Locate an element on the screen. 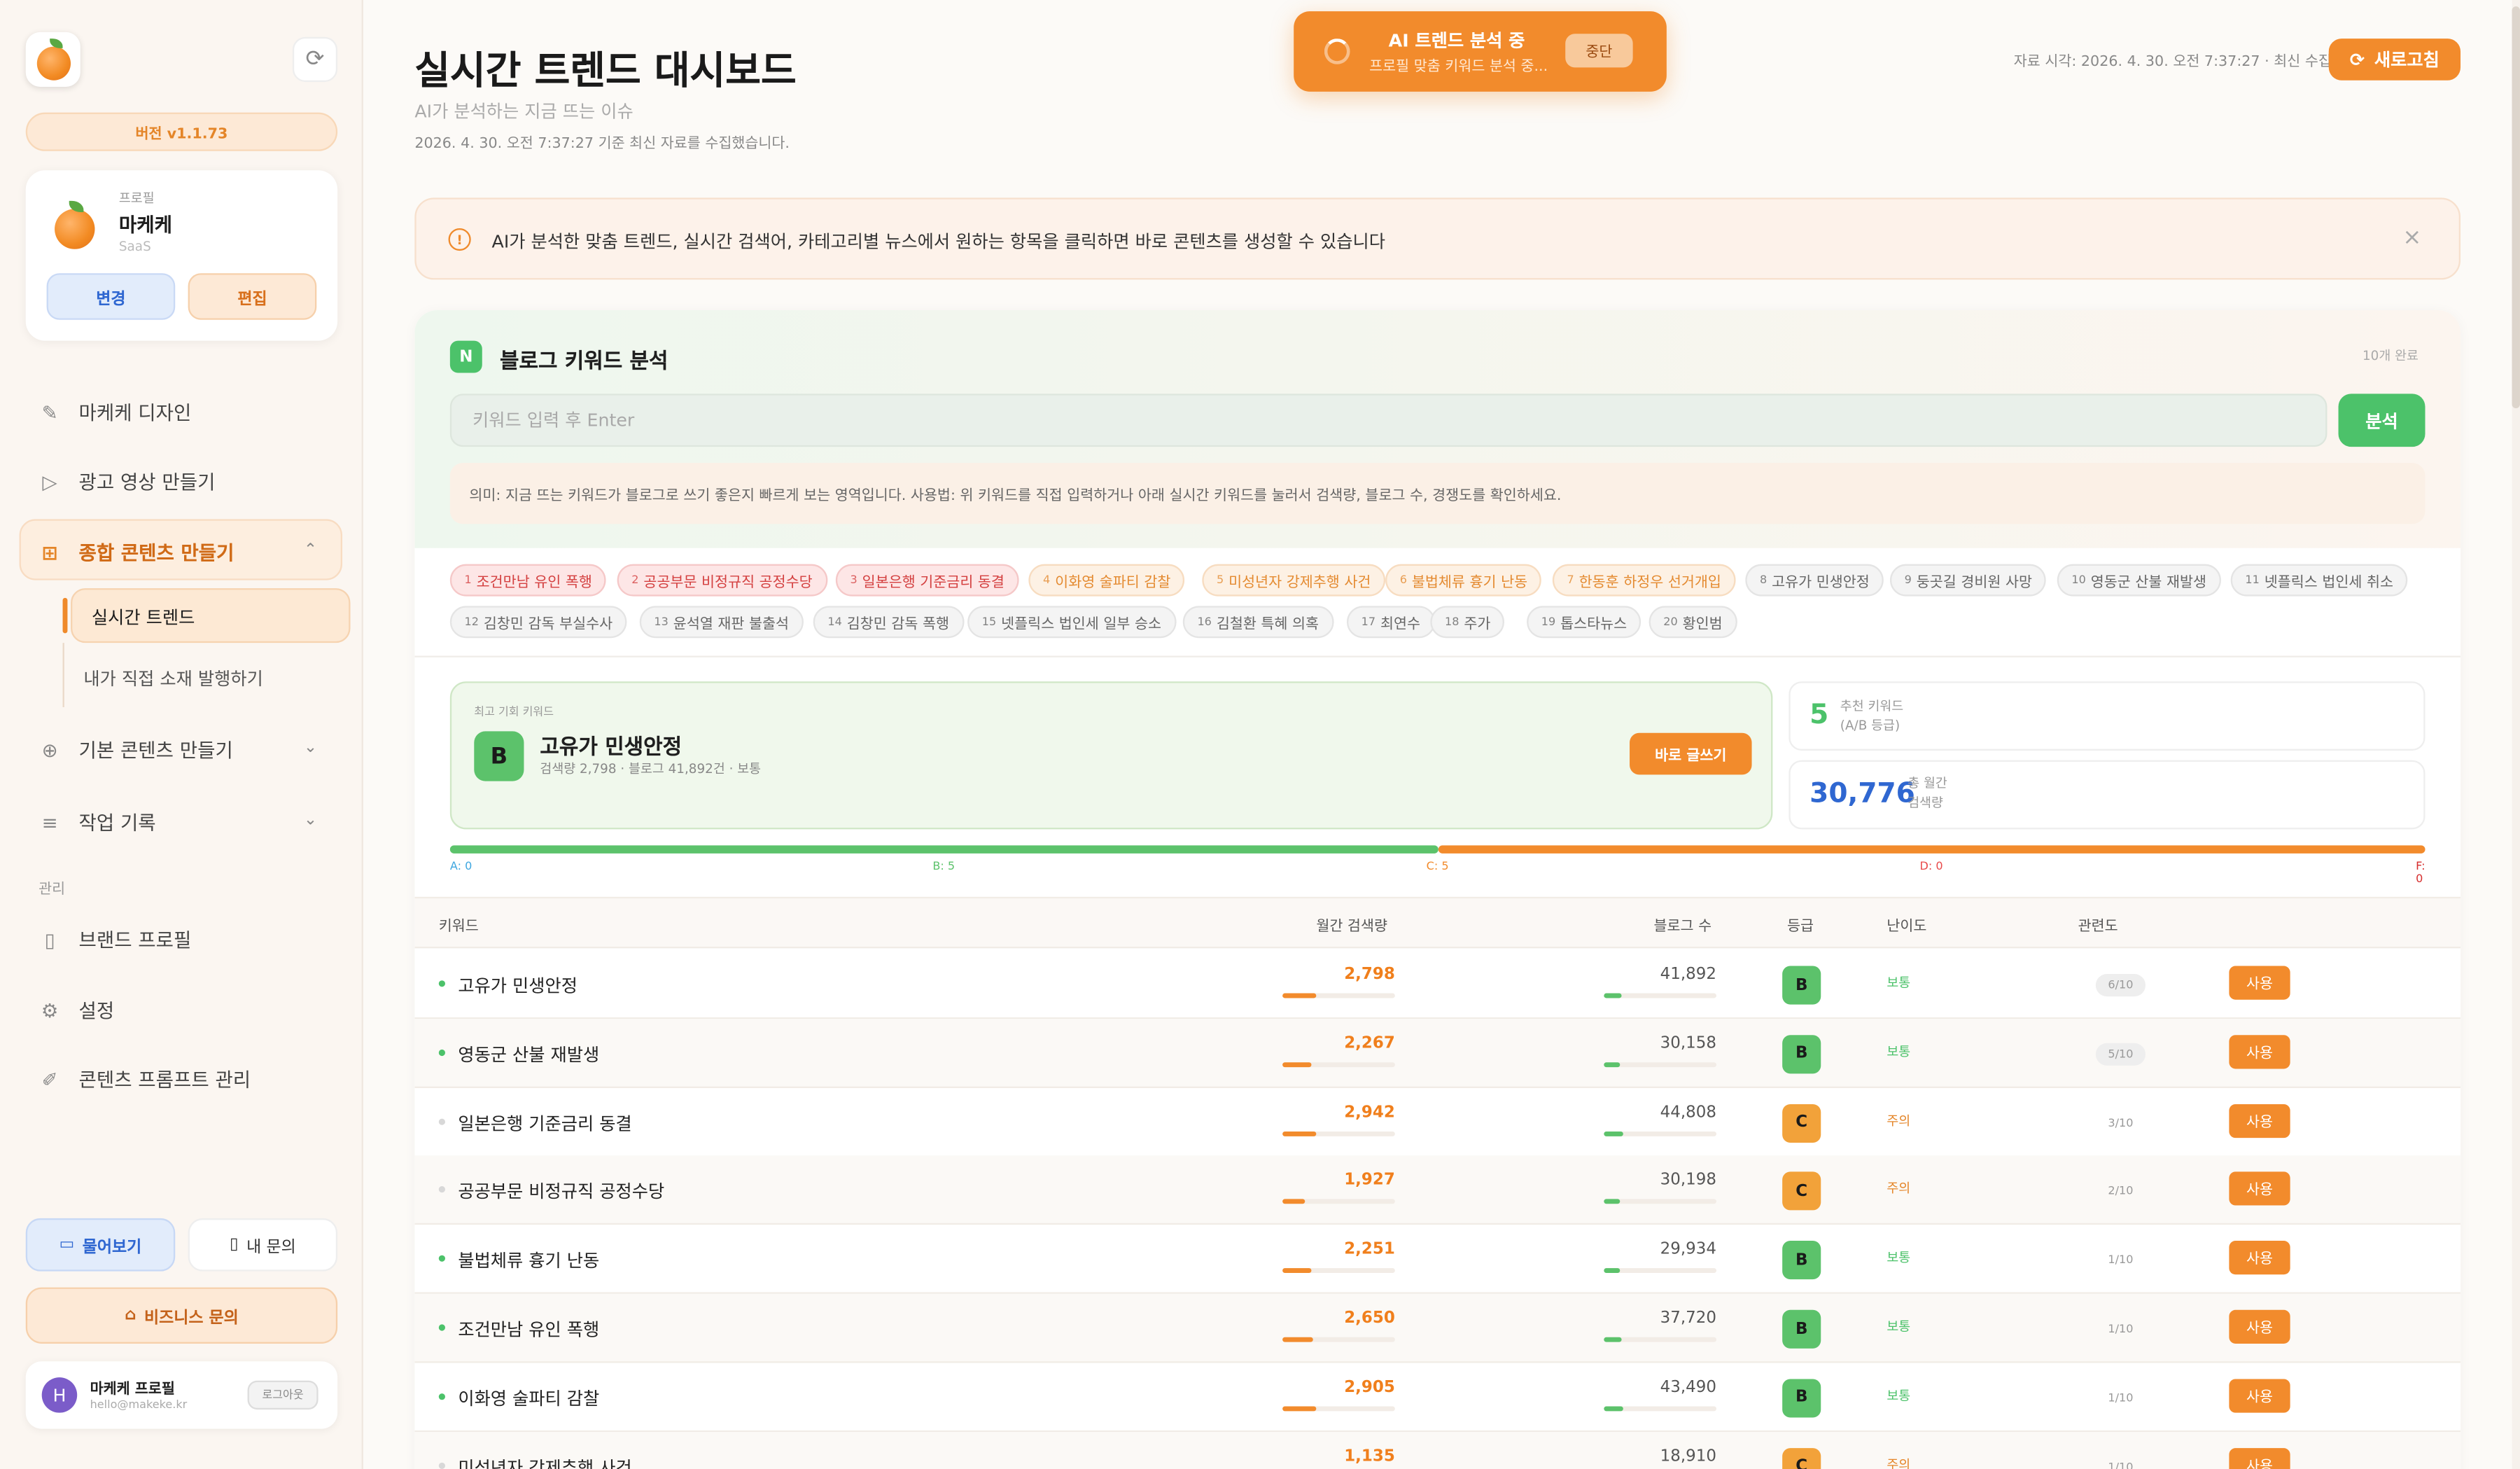  nav-ad-video: ▷ 광고 영상 만들기 is located at coordinates (127, 482).